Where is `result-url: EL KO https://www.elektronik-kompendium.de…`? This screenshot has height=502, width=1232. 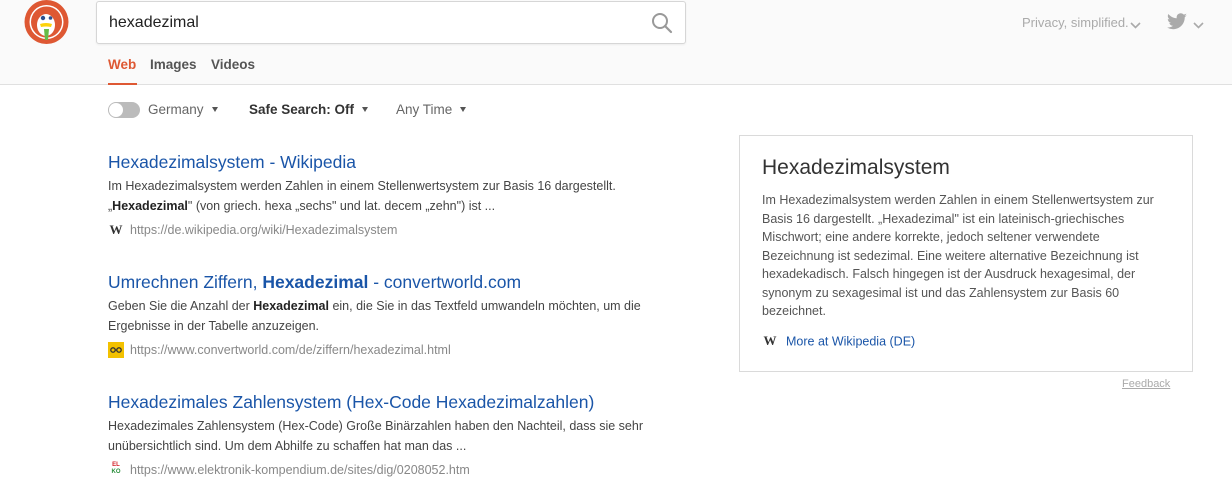 result-url: EL KO https://www.elektronik-kompendium.de… is located at coordinates (388, 470).